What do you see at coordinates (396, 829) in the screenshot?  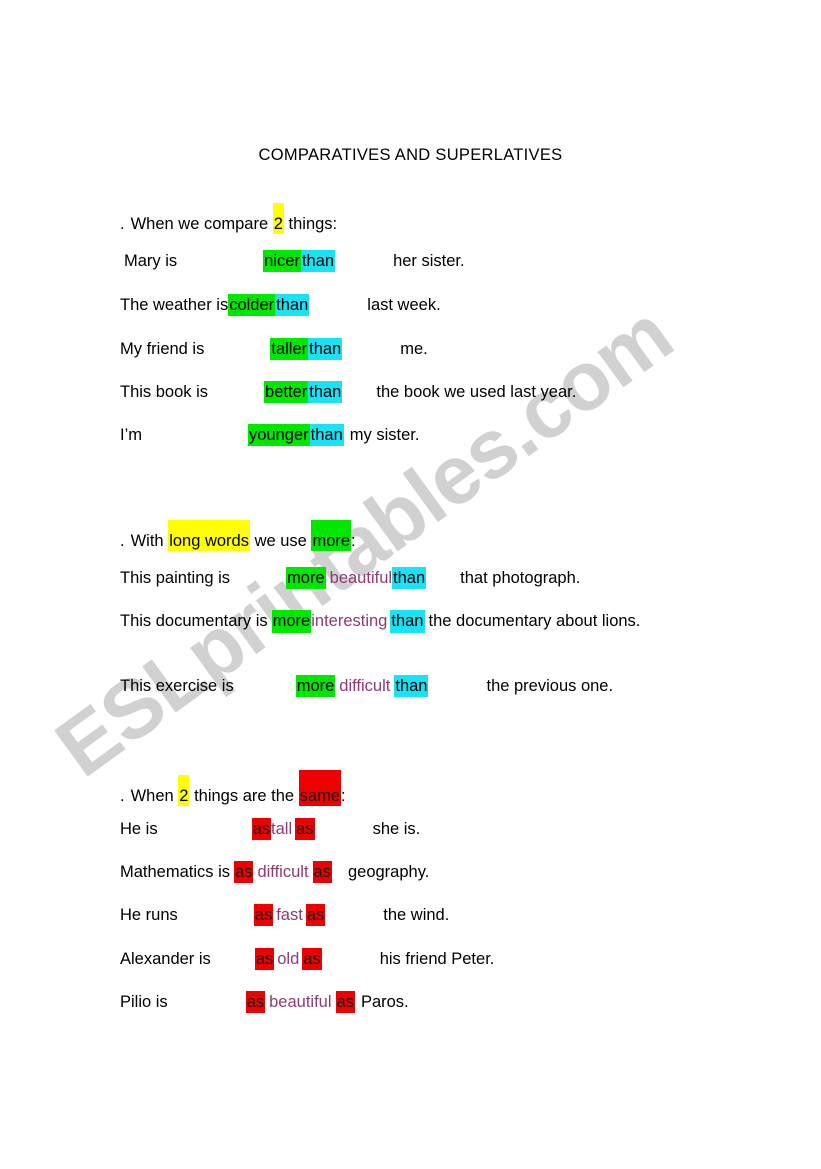 I see `example-object: she is.` at bounding box center [396, 829].